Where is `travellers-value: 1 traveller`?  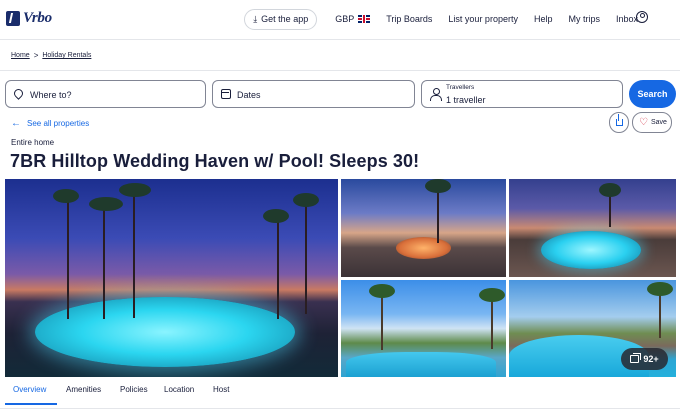 travellers-value: 1 traveller is located at coordinates (466, 100).